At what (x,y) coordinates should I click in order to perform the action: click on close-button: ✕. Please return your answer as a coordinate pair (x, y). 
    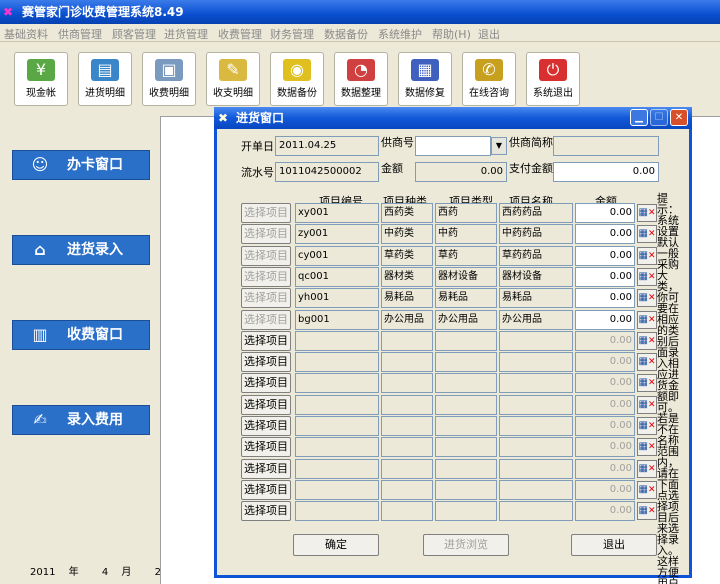
    Looking at the image, I should click on (679, 117).